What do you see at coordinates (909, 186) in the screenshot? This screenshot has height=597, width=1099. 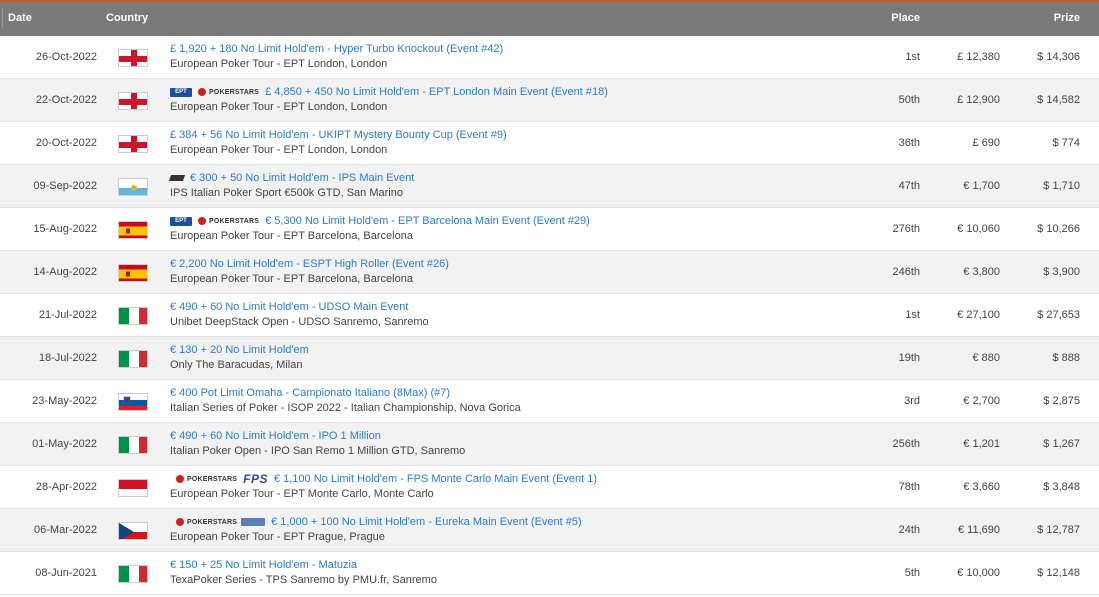 I see `row-place: 47th` at bounding box center [909, 186].